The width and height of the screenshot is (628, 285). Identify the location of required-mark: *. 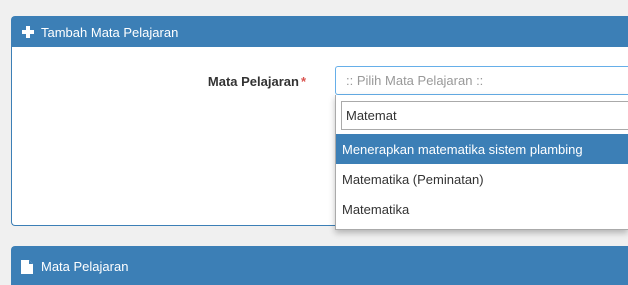
(303, 81).